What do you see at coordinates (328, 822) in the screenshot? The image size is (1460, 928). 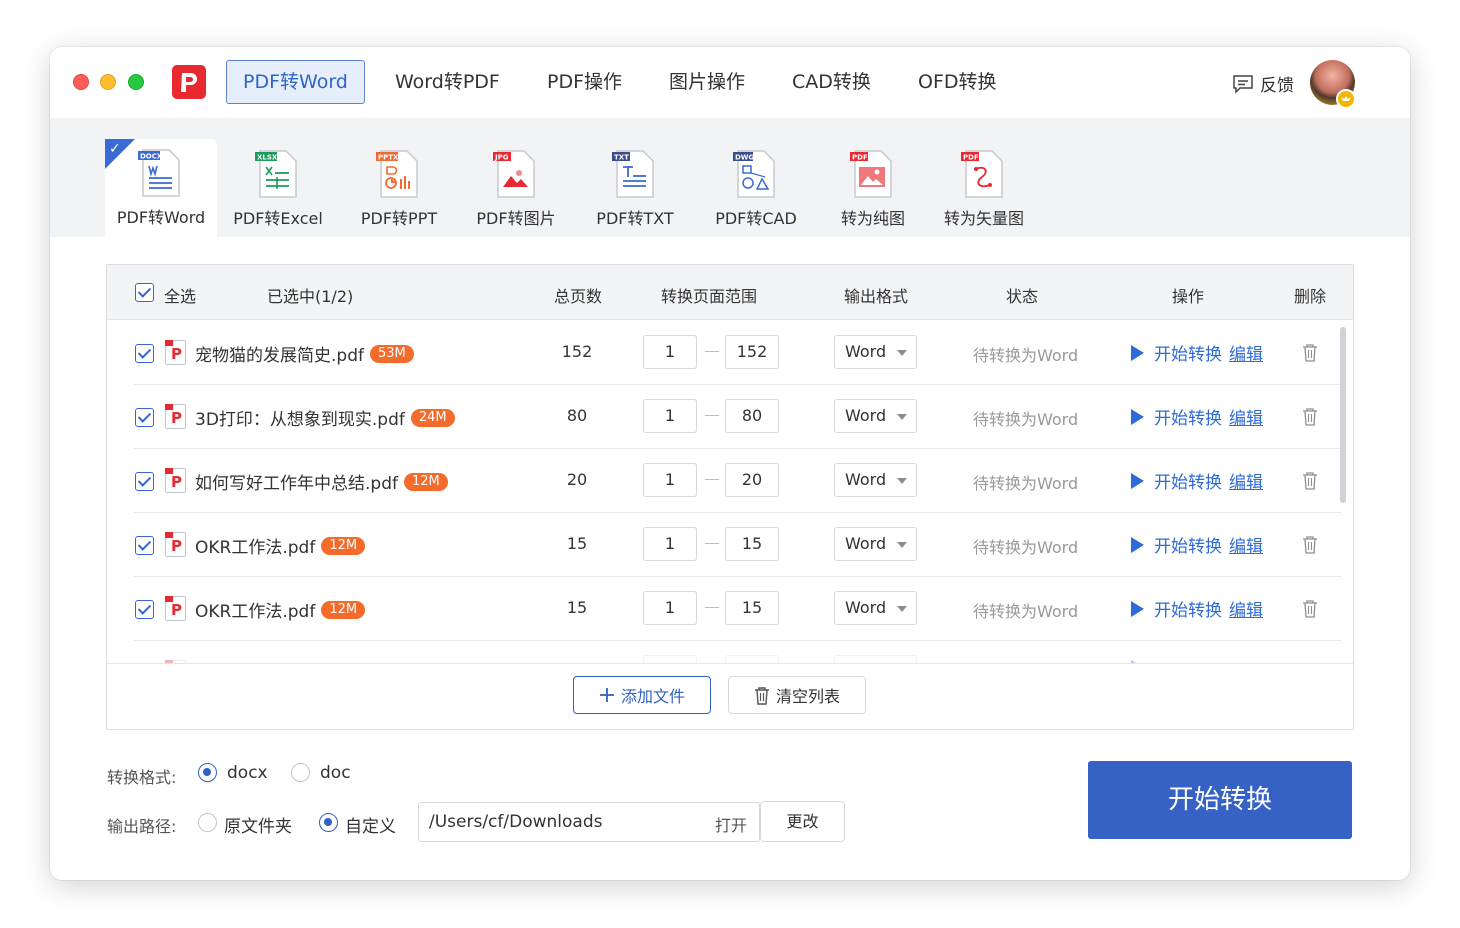 I see `output-custom-radio` at bounding box center [328, 822].